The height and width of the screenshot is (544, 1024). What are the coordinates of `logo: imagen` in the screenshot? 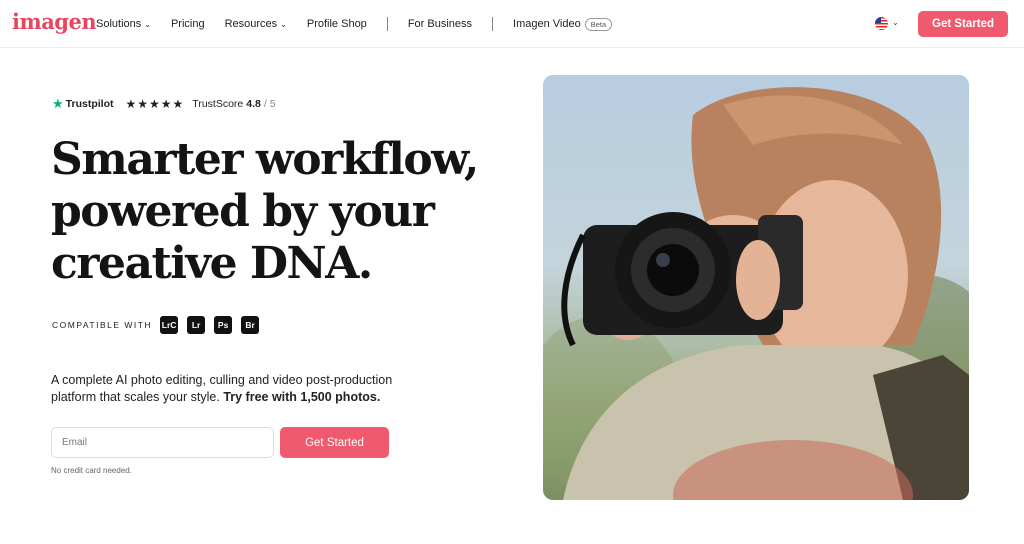 It's located at (54, 21).